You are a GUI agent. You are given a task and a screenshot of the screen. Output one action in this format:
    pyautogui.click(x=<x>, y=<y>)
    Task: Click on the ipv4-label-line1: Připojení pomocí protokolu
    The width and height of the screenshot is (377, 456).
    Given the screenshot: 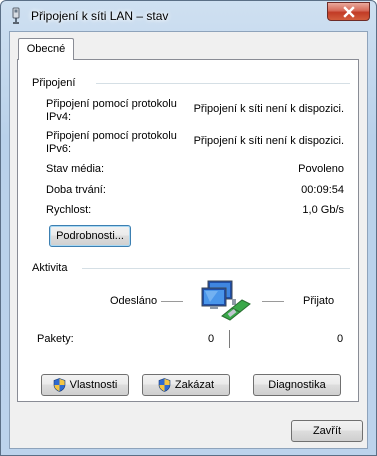 What is the action you would take?
    pyautogui.click(x=111, y=104)
    